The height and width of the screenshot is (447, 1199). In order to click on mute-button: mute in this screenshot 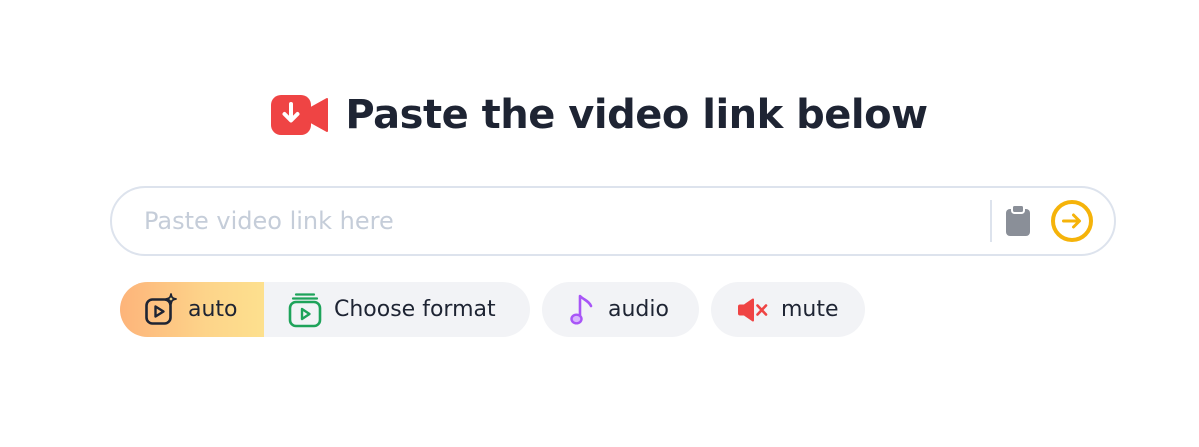, I will do `click(788, 309)`.